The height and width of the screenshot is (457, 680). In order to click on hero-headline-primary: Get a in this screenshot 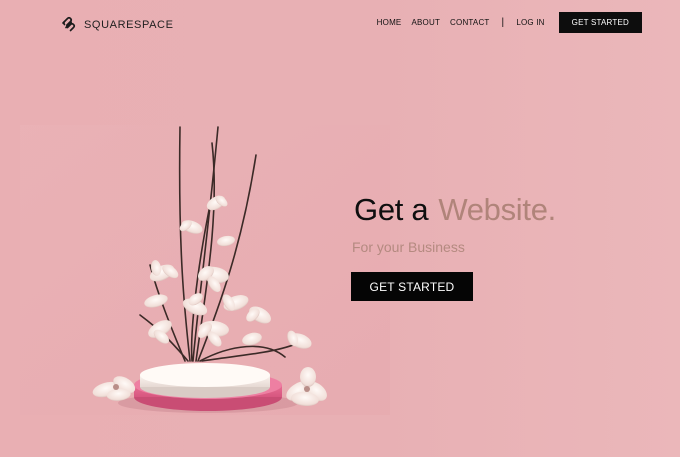, I will do `click(391, 209)`.